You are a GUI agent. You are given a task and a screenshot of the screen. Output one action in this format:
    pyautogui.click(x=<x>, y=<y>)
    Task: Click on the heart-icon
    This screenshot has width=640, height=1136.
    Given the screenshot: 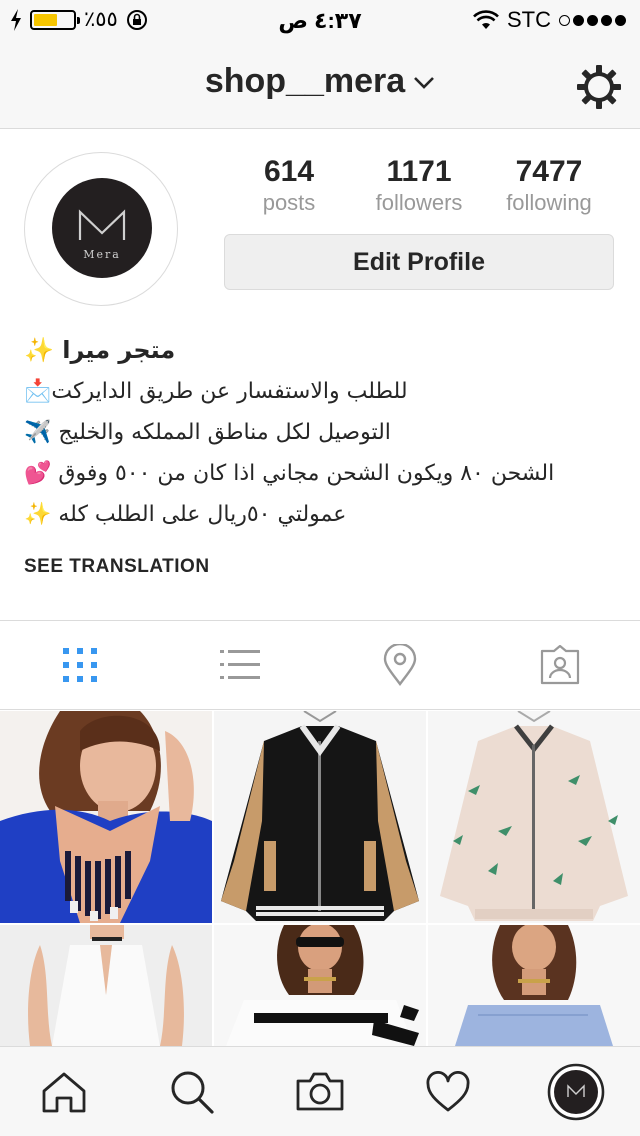 What is the action you would take?
    pyautogui.click(x=448, y=1090)
    